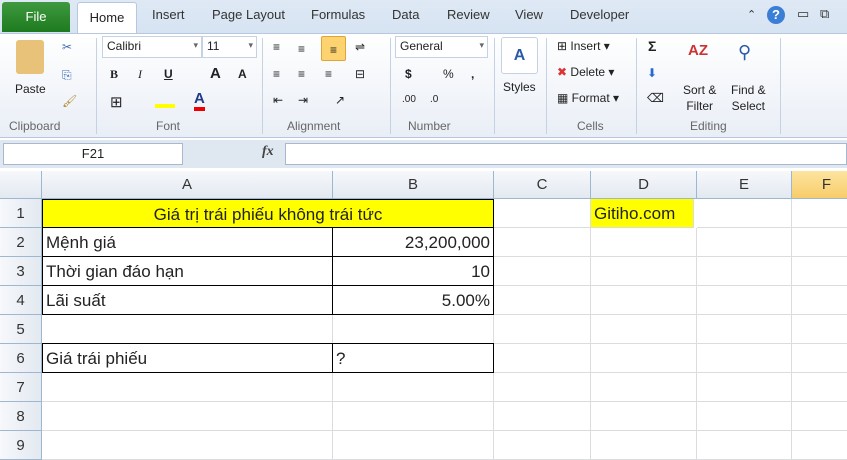 The image size is (847, 460). What do you see at coordinates (268, 213) in the screenshot?
I see `cell-a1: Giá trị trái phiếu không trái tức` at bounding box center [268, 213].